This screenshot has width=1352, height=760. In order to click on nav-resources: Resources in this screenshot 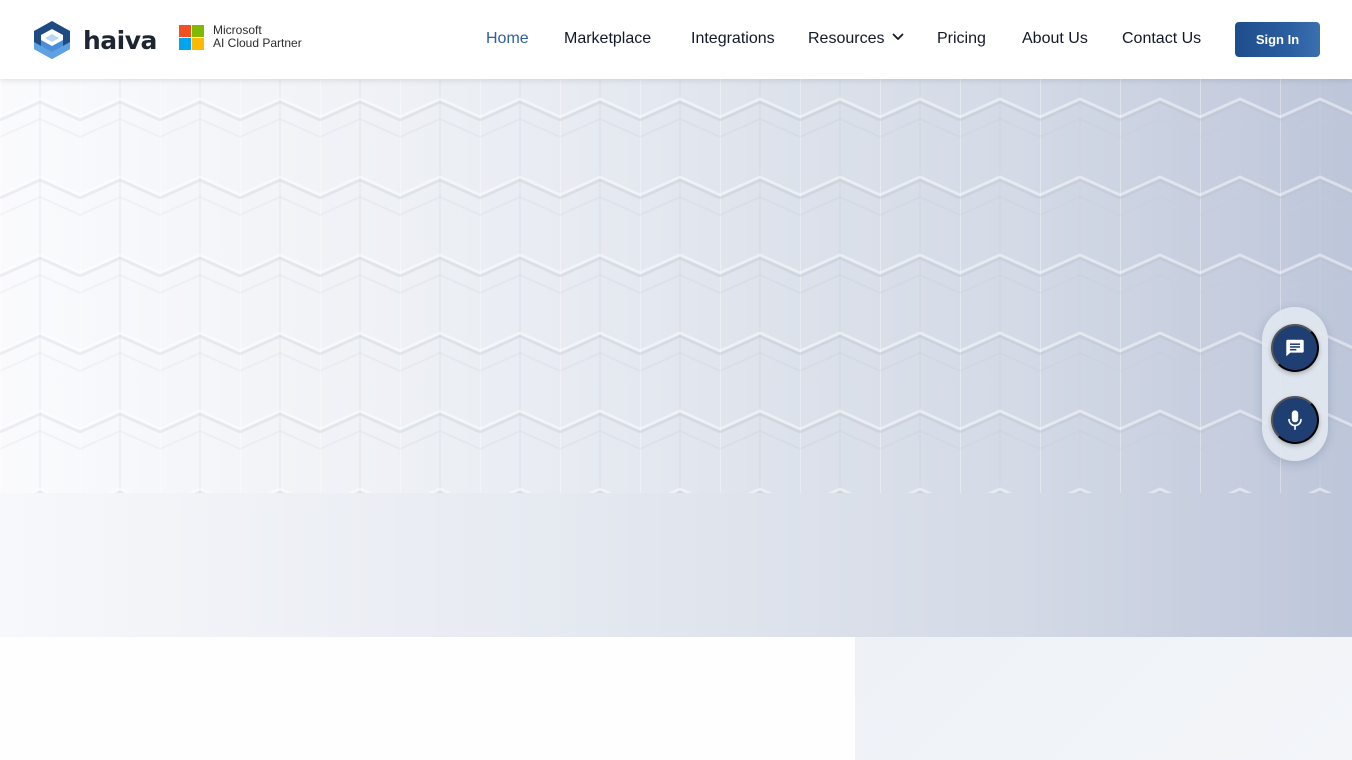, I will do `click(856, 39)`.